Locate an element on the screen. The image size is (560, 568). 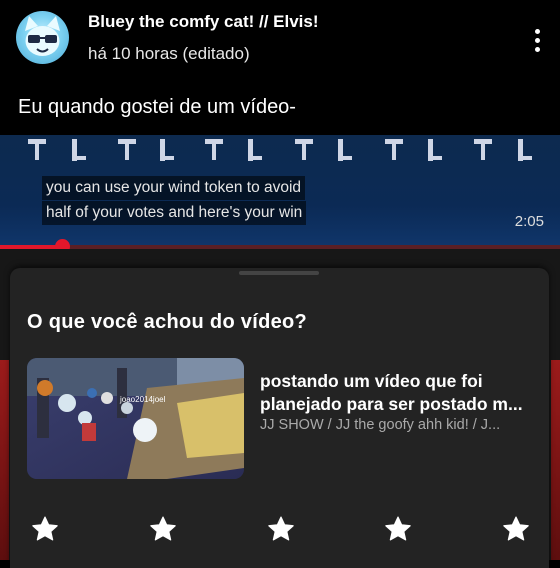
video-duration: 2:05 is located at coordinates (529, 221).